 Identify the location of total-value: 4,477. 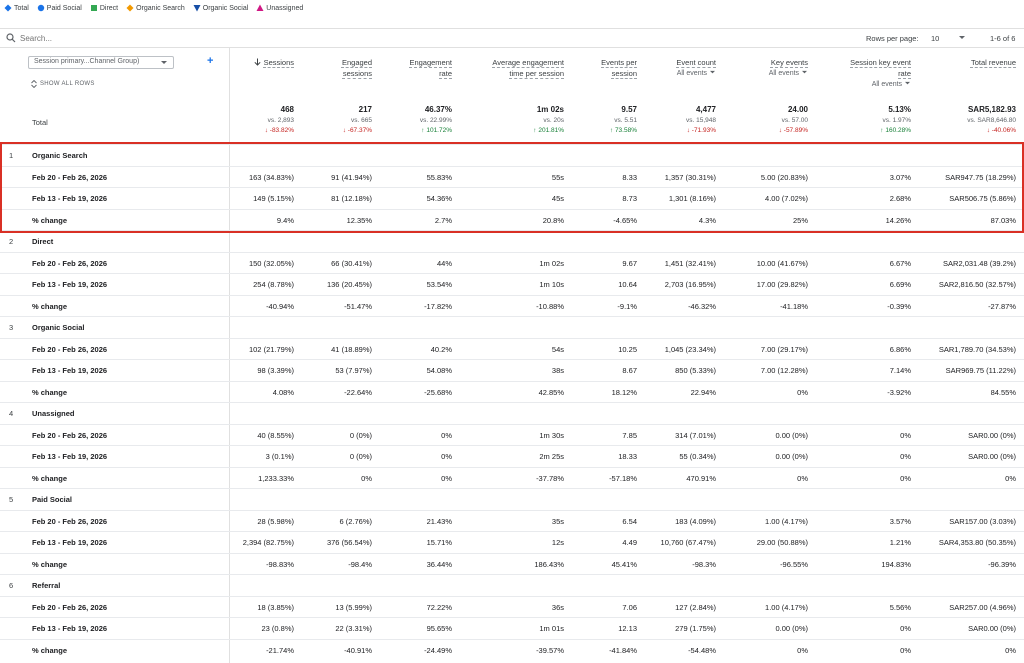
(705, 109).